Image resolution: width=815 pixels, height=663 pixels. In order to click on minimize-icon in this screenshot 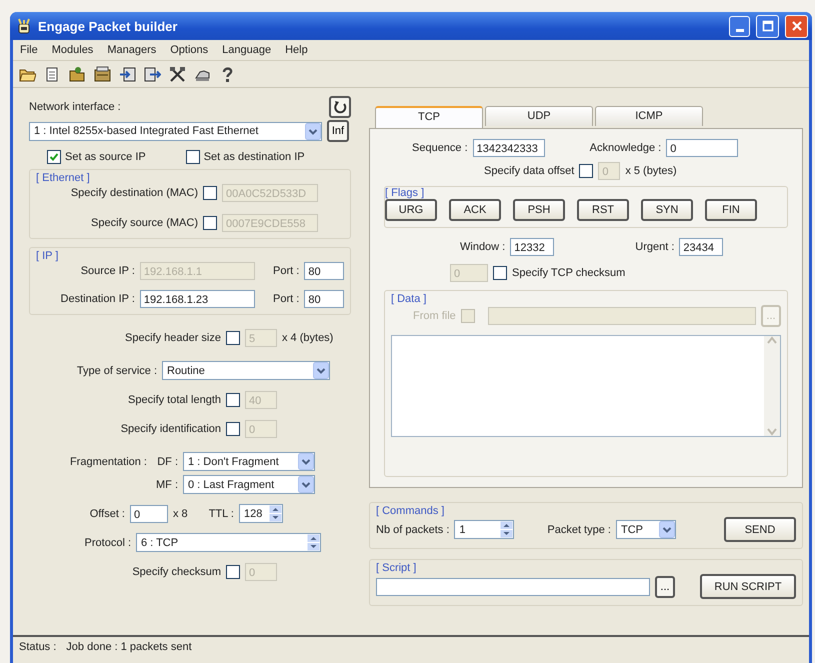, I will do `click(740, 30)`.